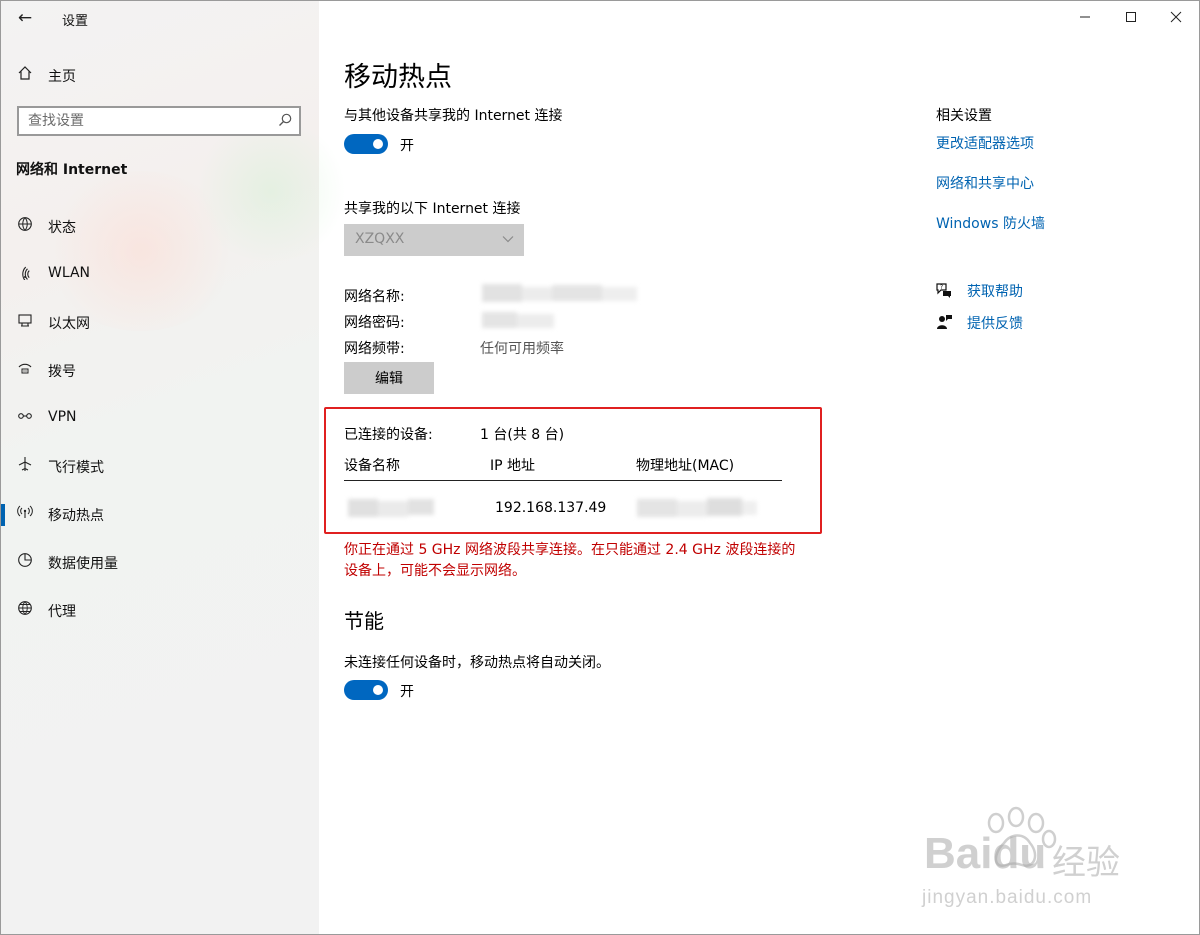 The image size is (1200, 935). Describe the element at coordinates (366, 690) in the screenshot. I see `power-saving-toggle` at that location.